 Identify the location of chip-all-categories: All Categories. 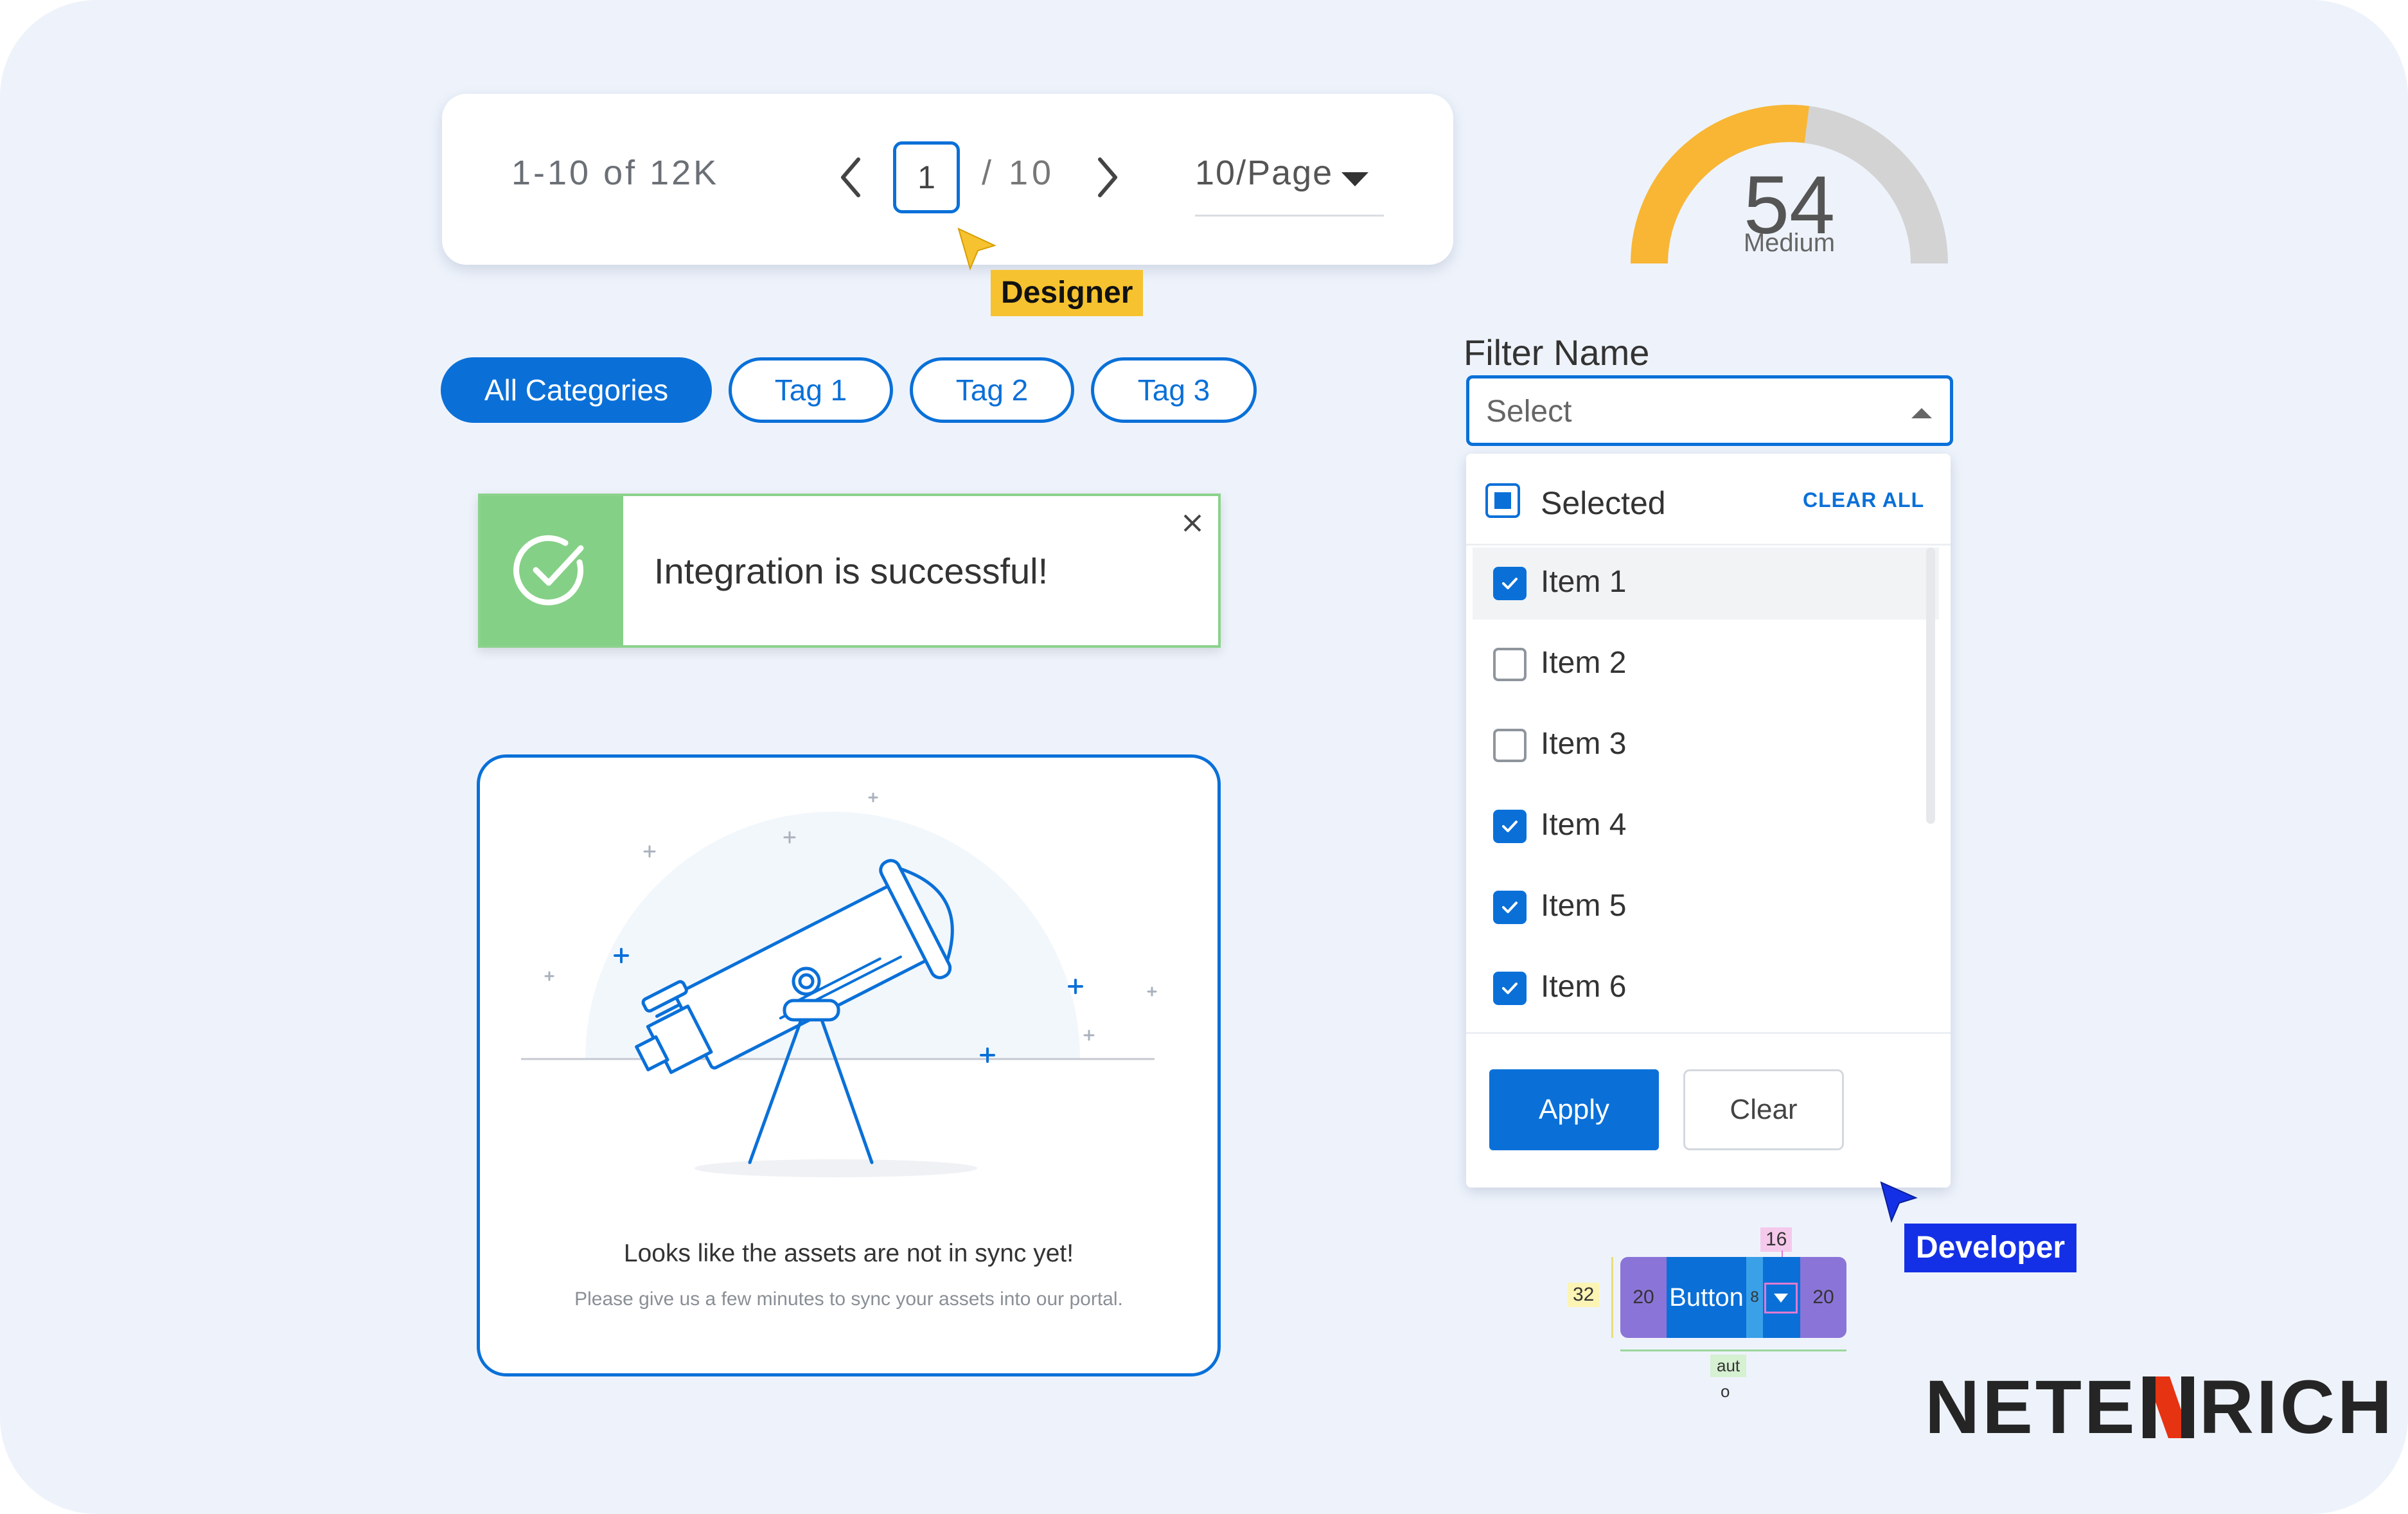
(576, 390).